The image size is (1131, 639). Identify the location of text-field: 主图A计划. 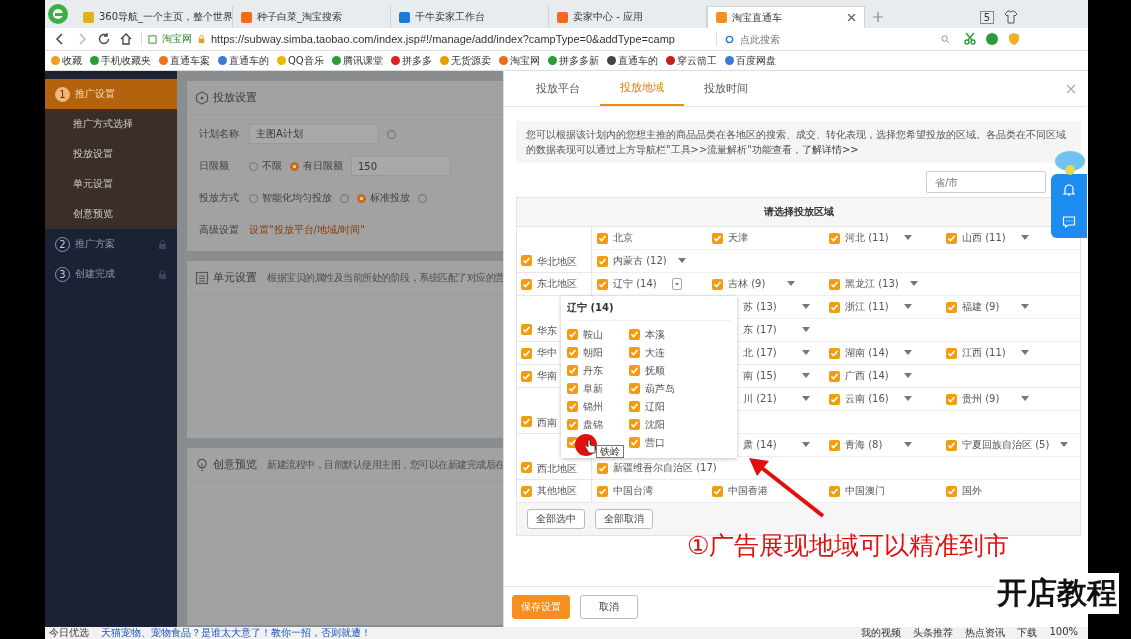
(314, 134).